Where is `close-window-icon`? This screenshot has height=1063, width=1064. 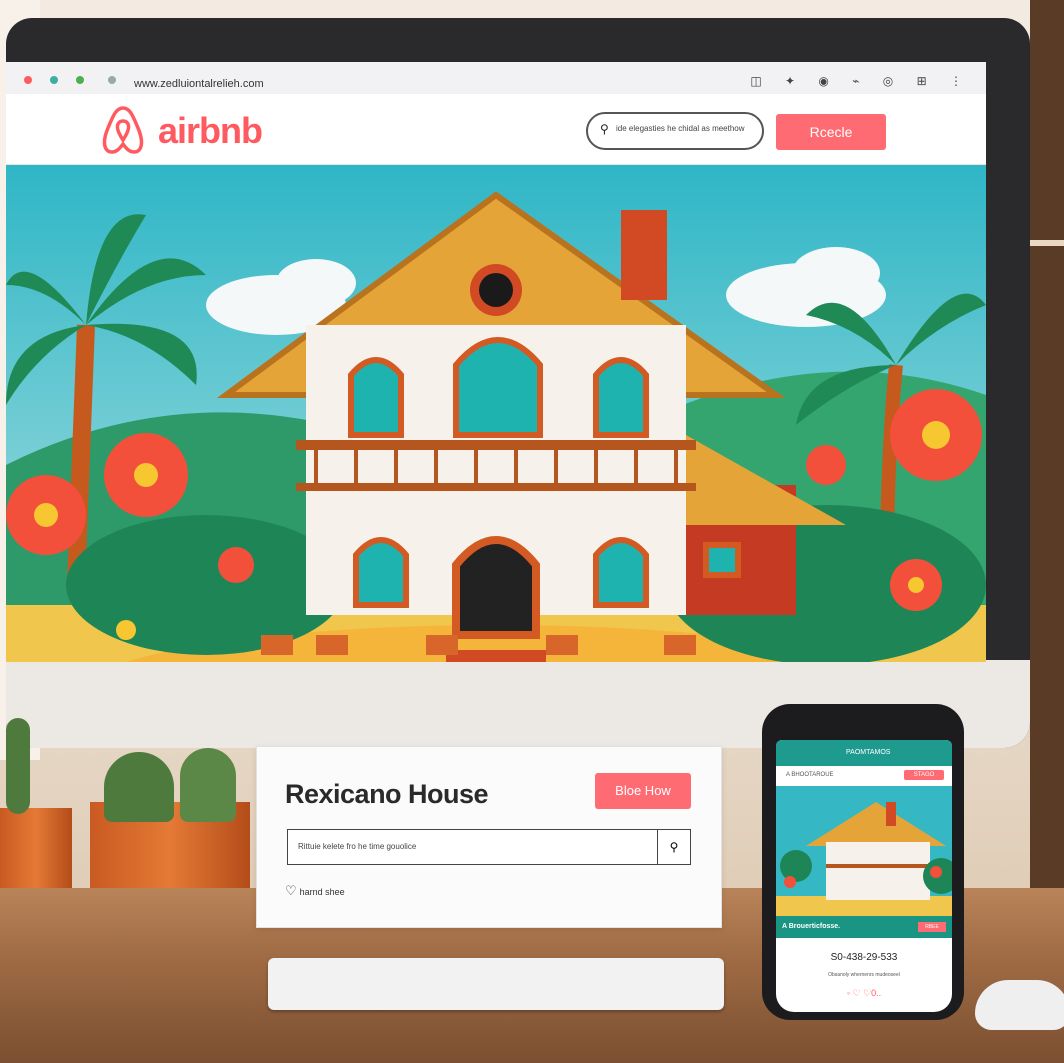
close-window-icon is located at coordinates (28, 80).